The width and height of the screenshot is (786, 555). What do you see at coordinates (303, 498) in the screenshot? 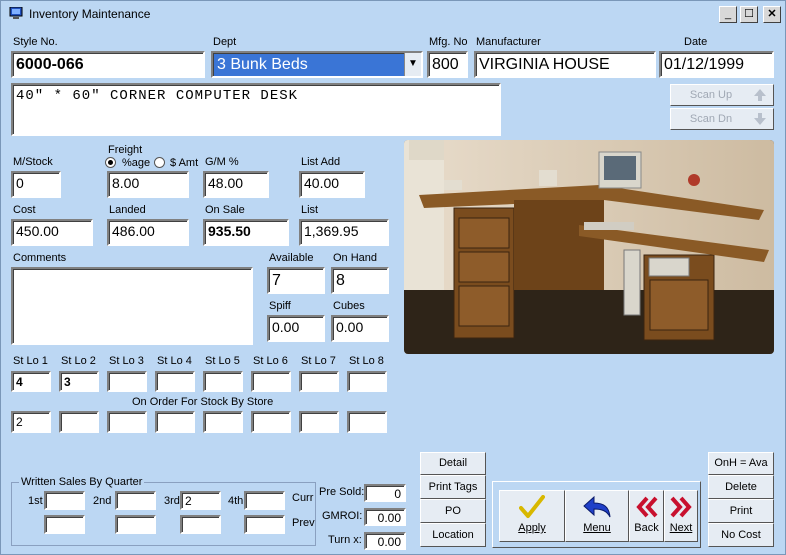
I see `curr-label: Curr` at bounding box center [303, 498].